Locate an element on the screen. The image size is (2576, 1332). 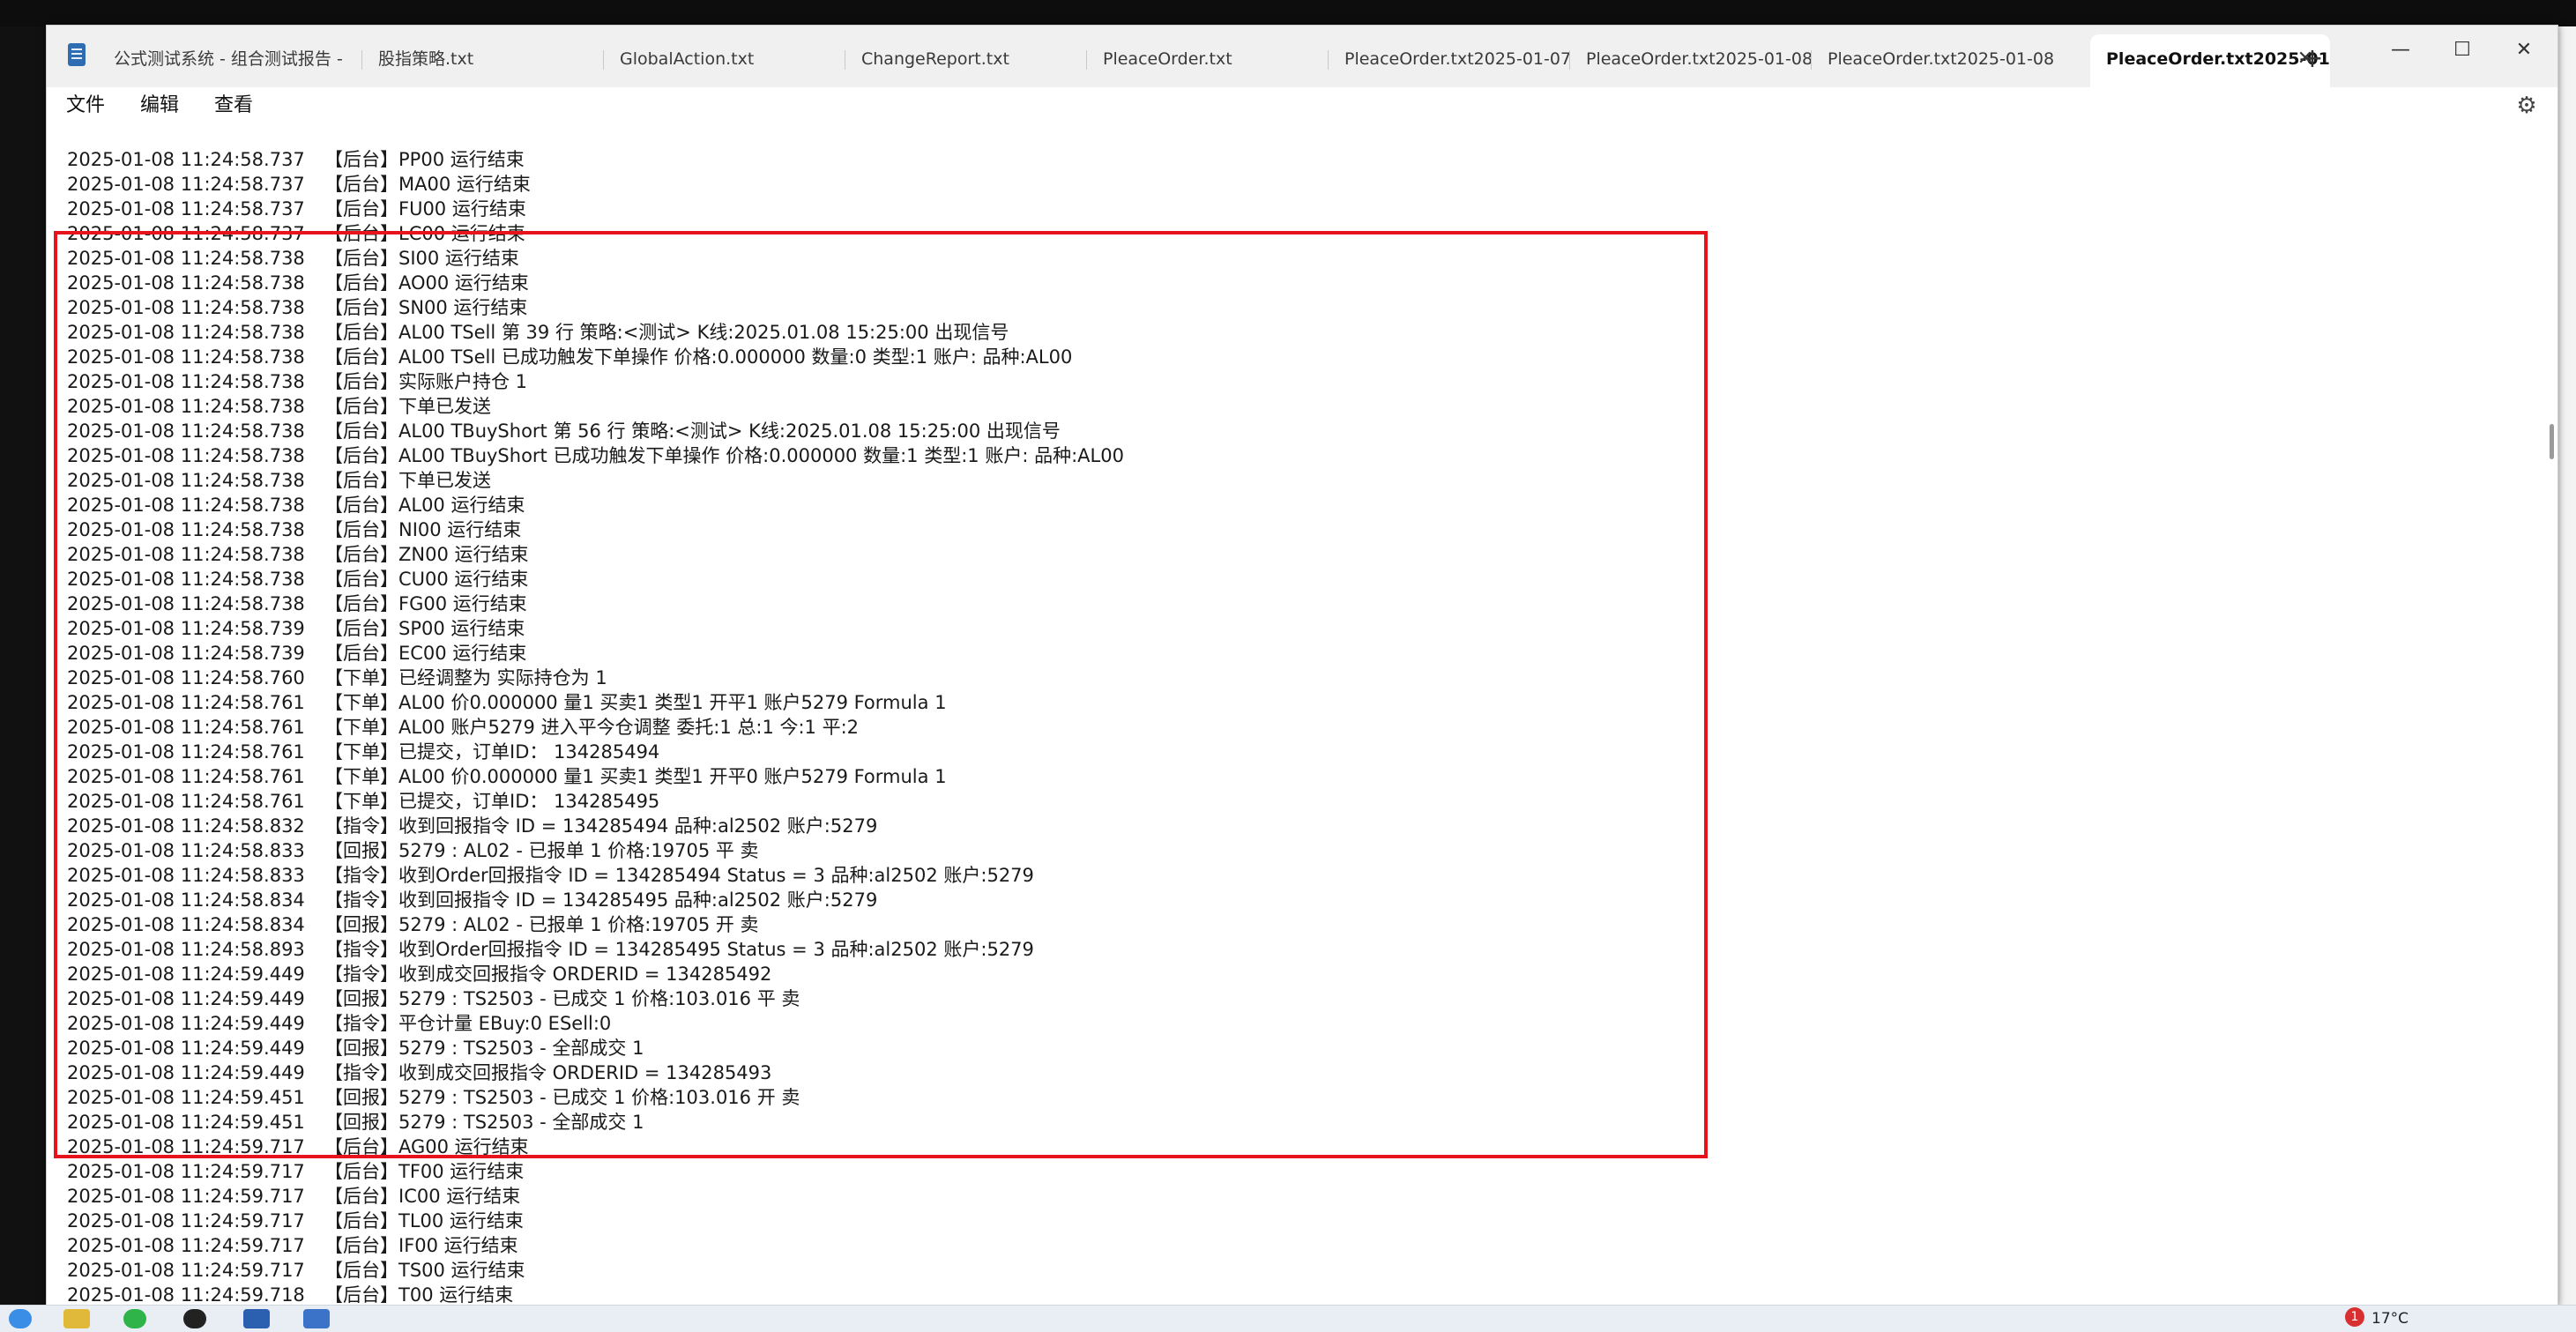
log-message: 【后台】下单已发送 is located at coordinates (408, 480).